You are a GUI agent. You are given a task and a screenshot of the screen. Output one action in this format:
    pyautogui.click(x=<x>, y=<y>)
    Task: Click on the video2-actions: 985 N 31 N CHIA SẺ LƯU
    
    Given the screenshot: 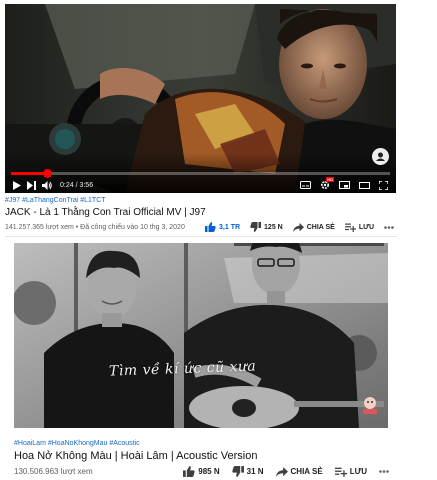 What is the action you would take?
    pyautogui.click(x=281, y=471)
    